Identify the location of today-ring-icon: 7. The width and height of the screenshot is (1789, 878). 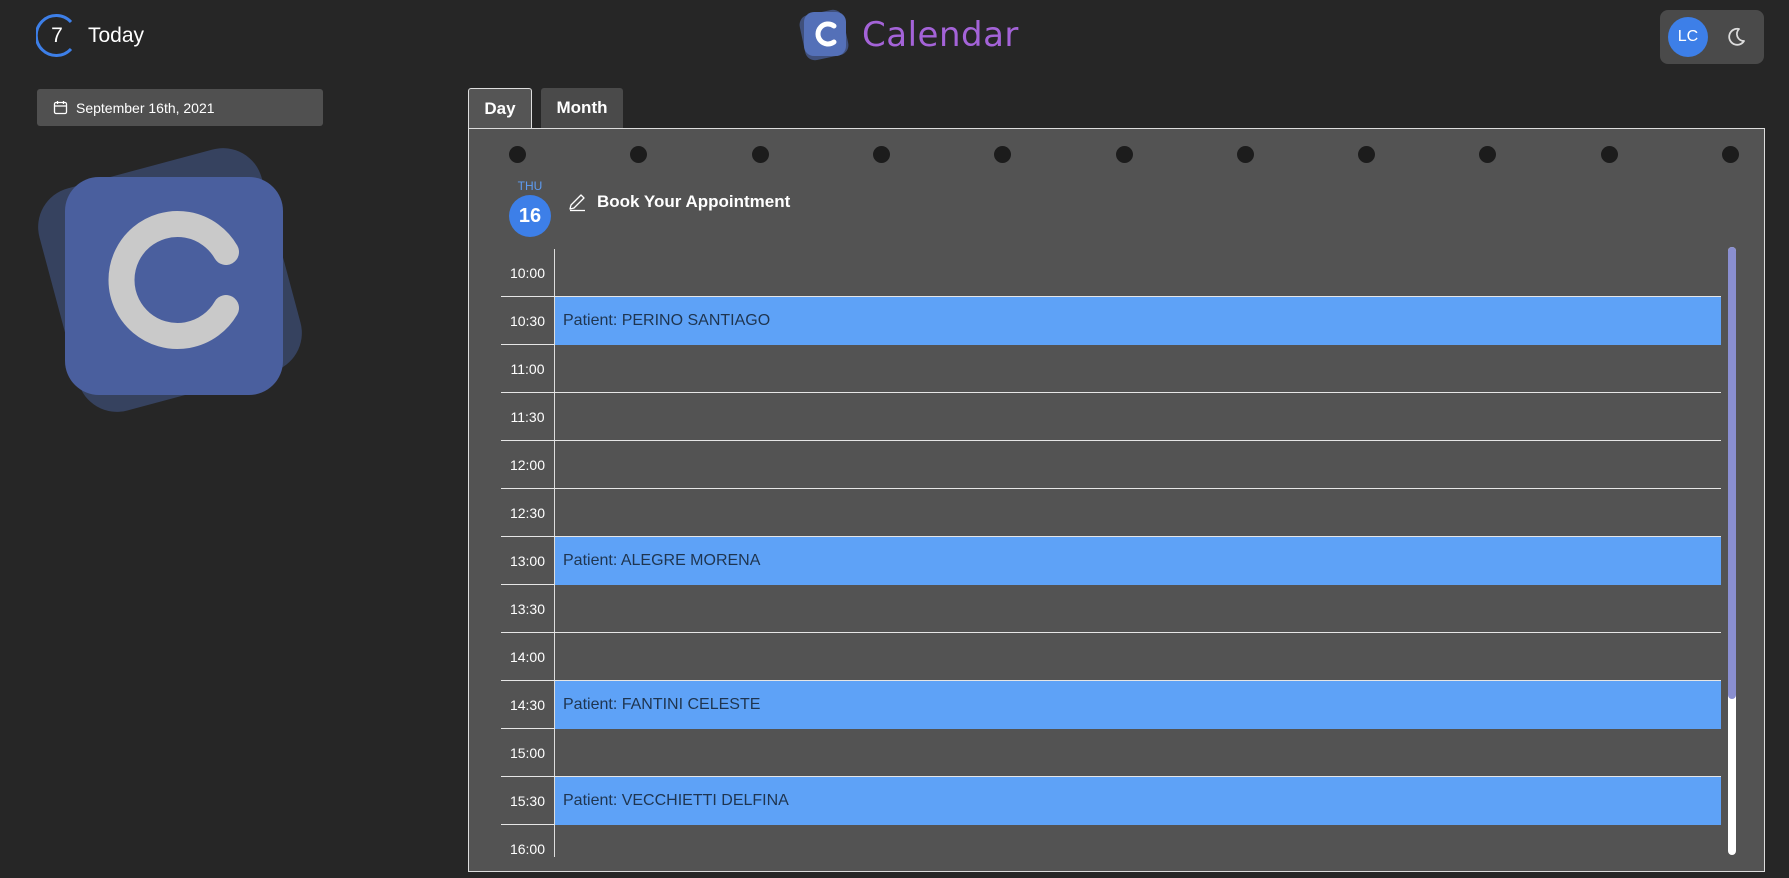
(57, 35).